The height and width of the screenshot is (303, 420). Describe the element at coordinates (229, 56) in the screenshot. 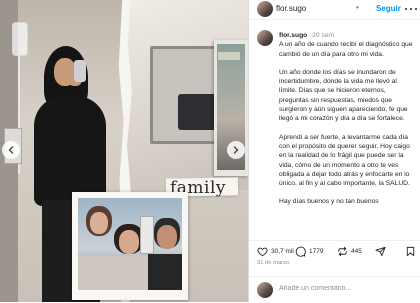

I see `collage-tape` at that location.